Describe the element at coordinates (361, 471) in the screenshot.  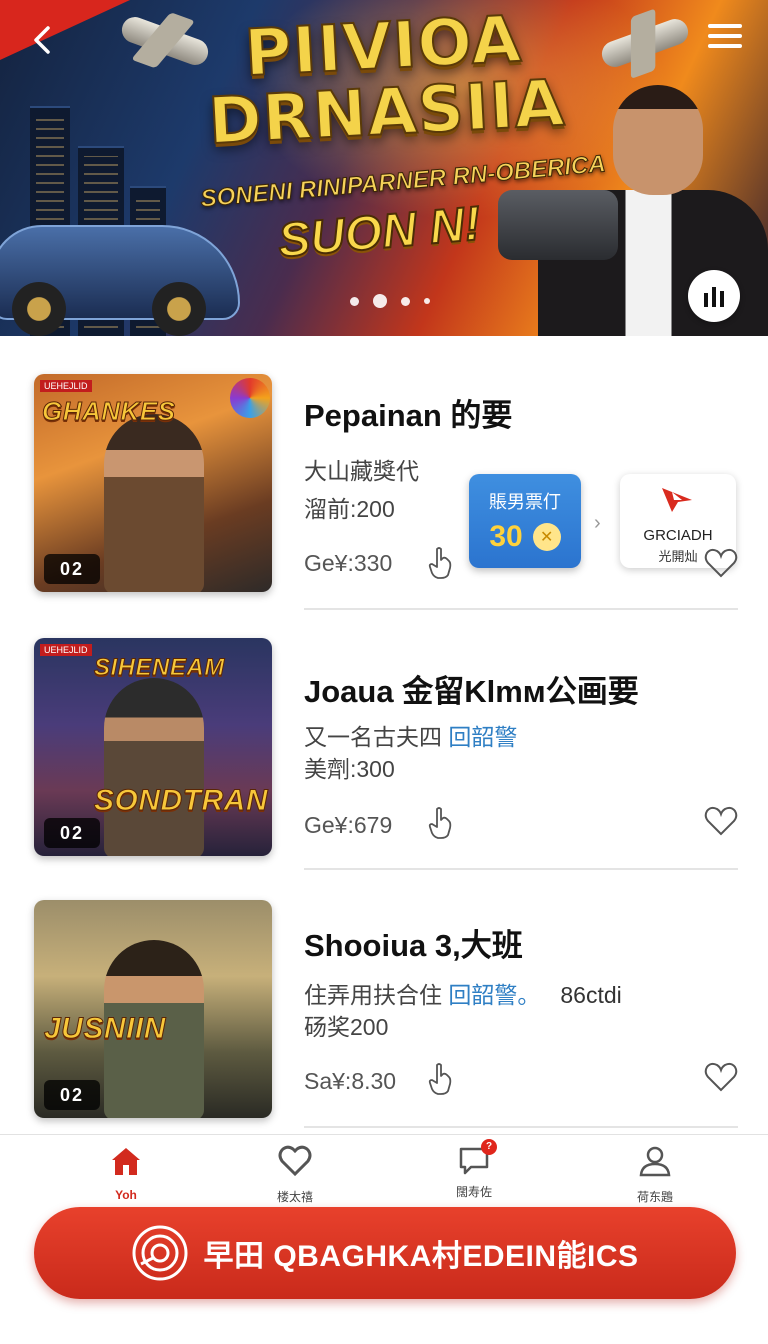
I see `item-subtitle: 大山藏獎代` at that location.